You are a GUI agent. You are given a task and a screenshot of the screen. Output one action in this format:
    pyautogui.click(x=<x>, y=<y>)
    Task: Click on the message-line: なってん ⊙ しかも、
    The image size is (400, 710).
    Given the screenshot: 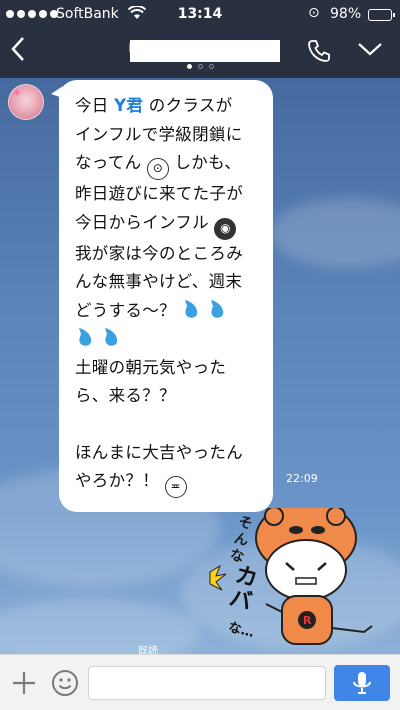 What is the action you would take?
    pyautogui.click(x=167, y=164)
    